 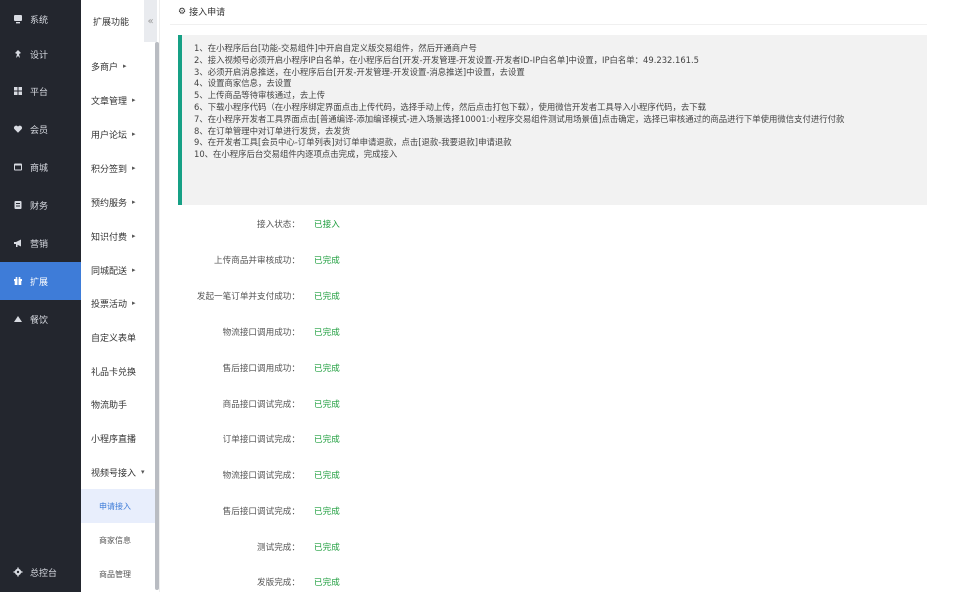 What do you see at coordinates (182, 11) in the screenshot?
I see `gear-icon: ⚙` at bounding box center [182, 11].